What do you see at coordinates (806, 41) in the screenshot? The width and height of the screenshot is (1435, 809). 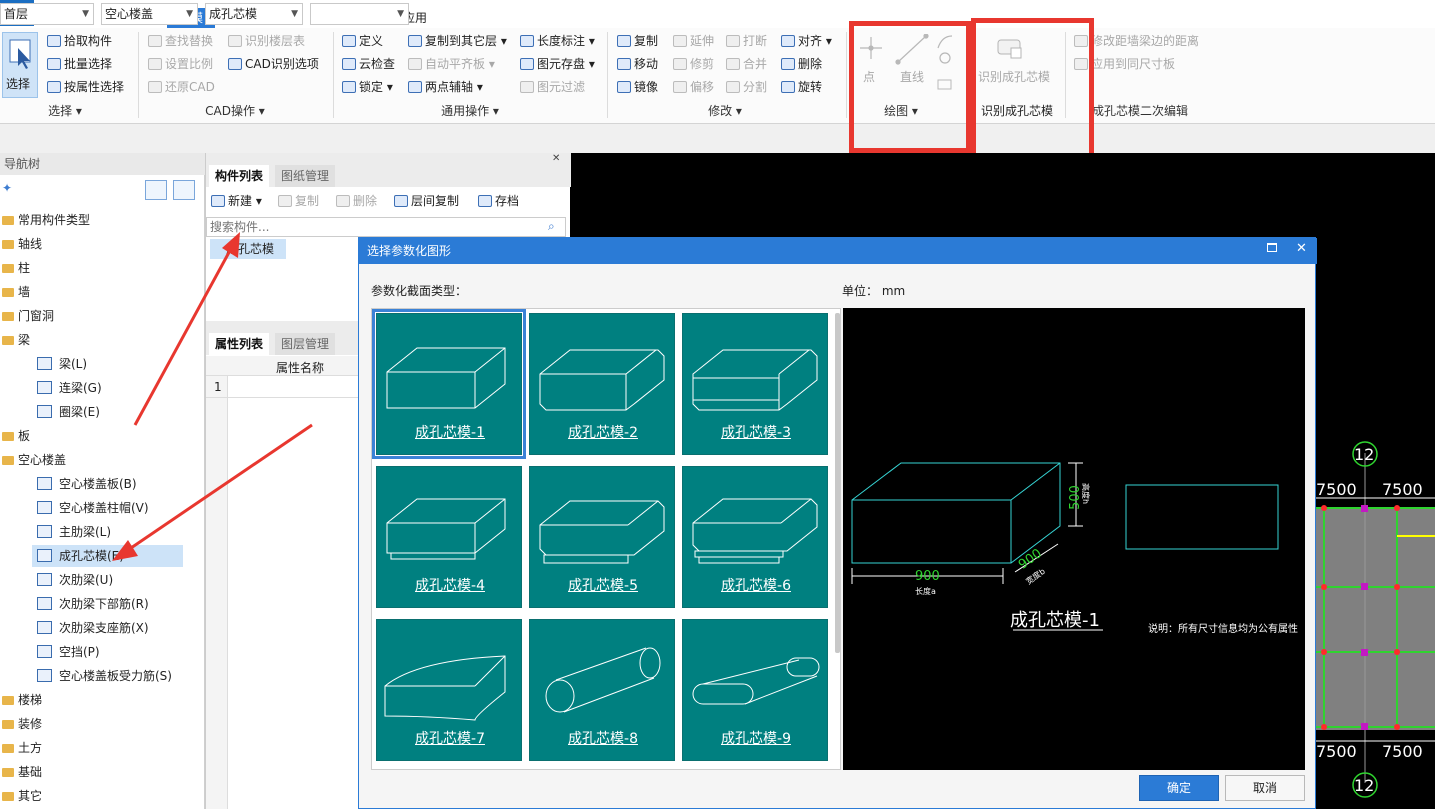 I see `align-button: 对齐 ▾` at bounding box center [806, 41].